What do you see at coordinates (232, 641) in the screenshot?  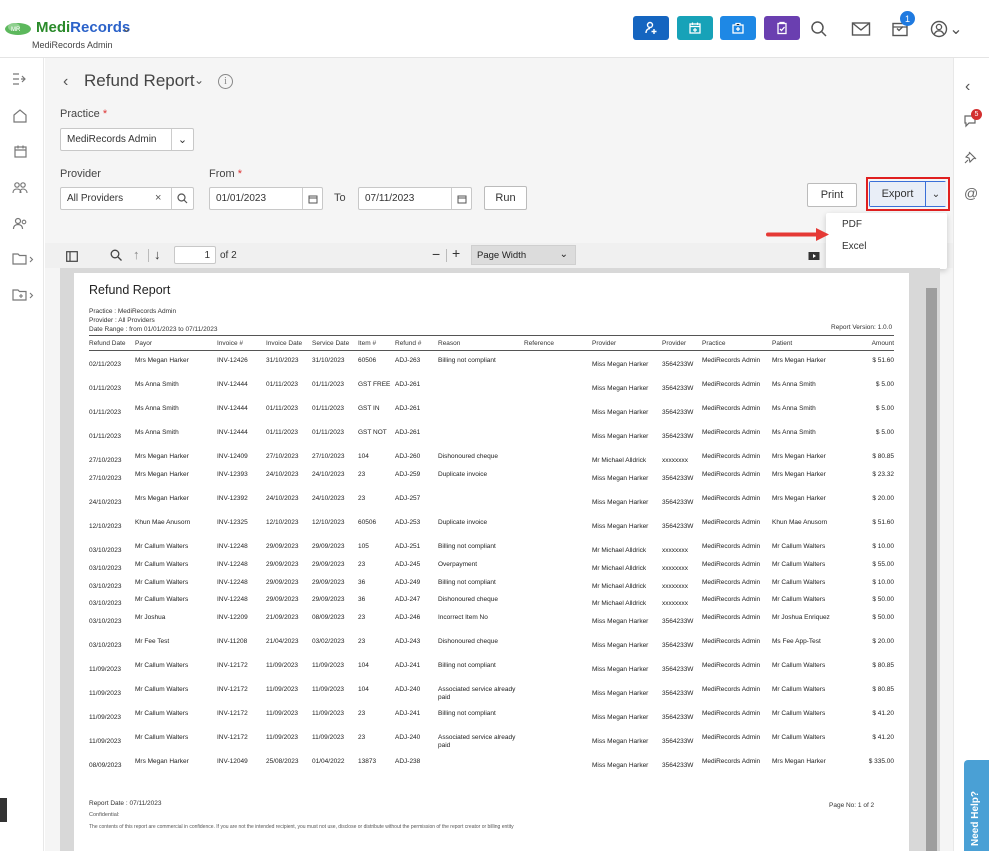 I see `report-table-cell: INV-11208` at bounding box center [232, 641].